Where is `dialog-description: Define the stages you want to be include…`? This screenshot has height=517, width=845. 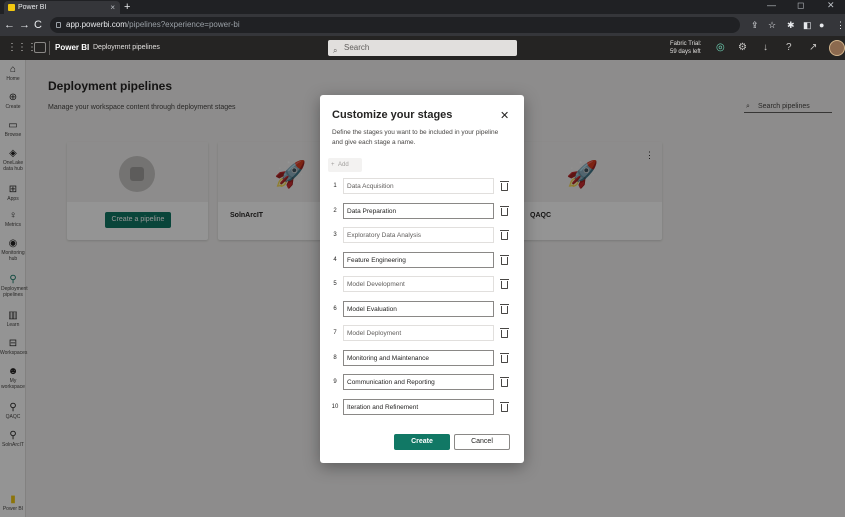 dialog-description: Define the stages you want to be include… is located at coordinates (415, 137).